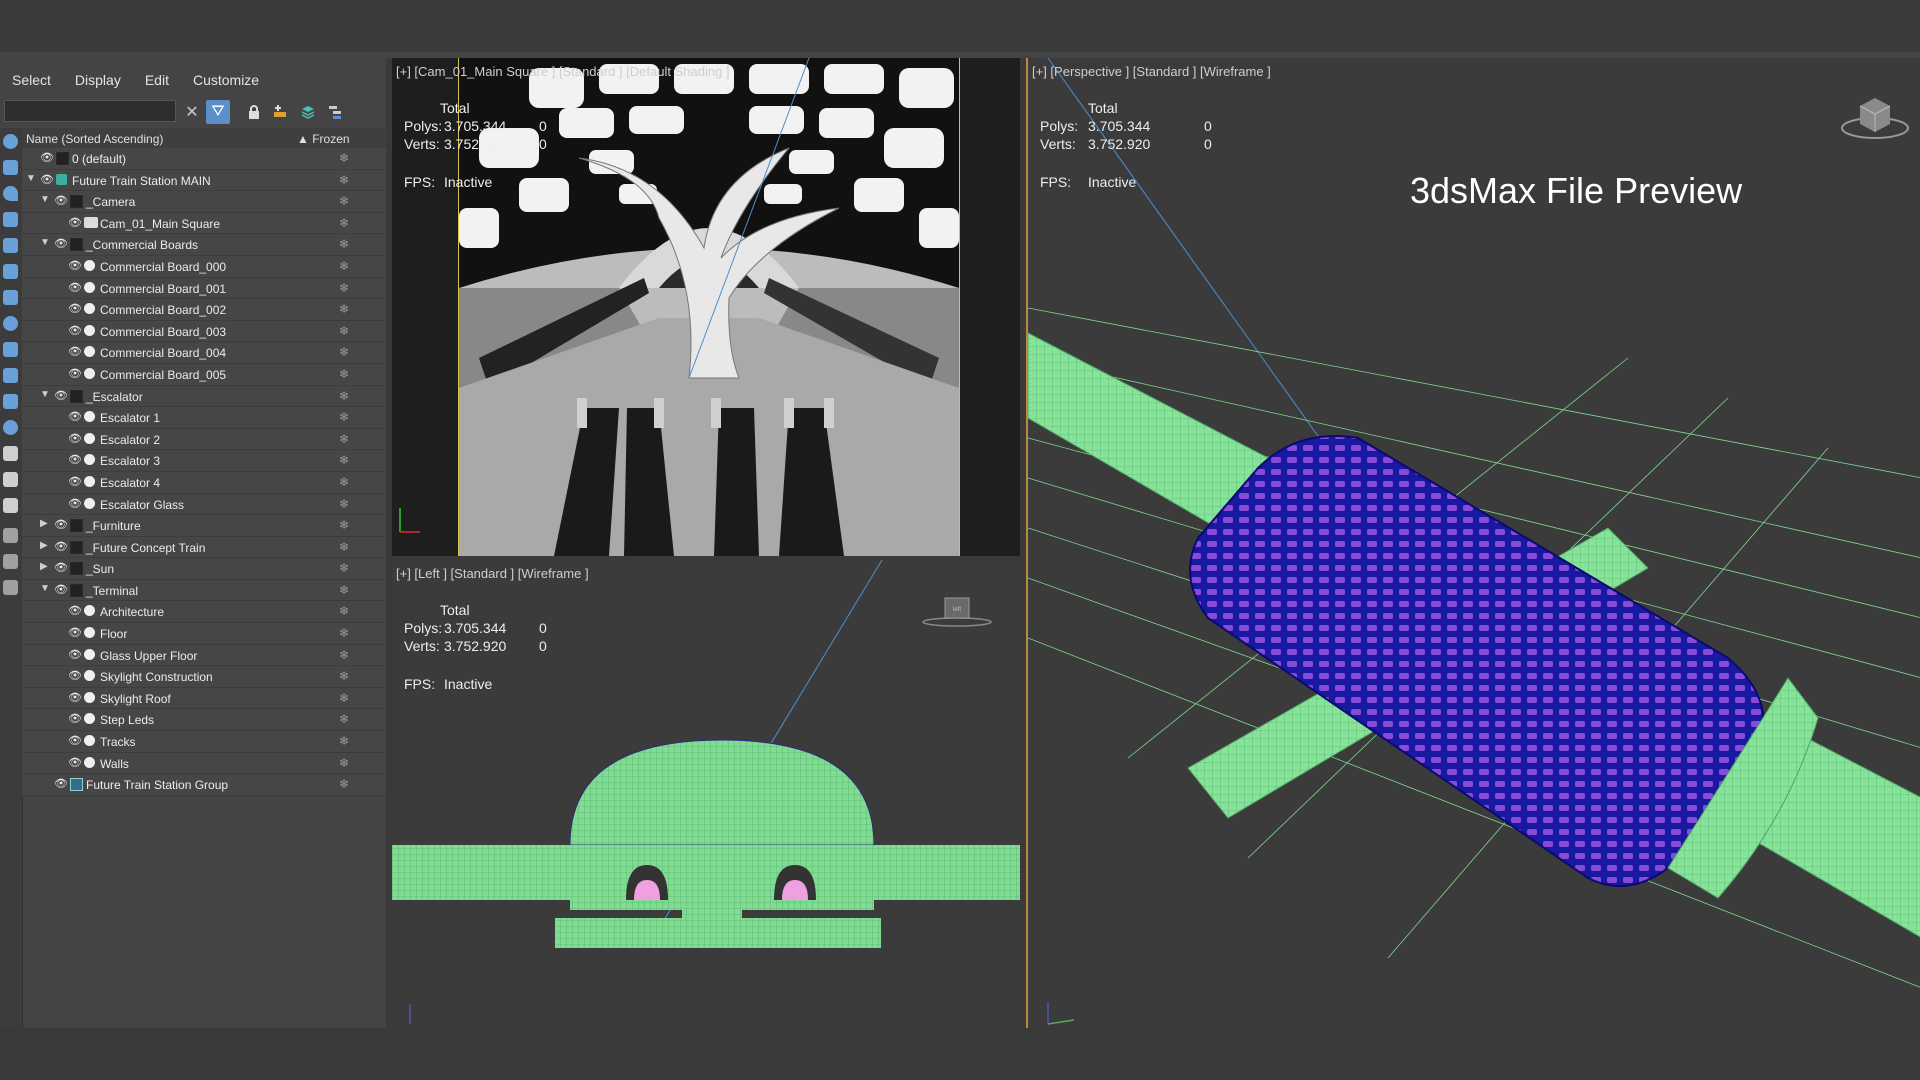  Describe the element at coordinates (218, 112) in the screenshot. I see `filter-toggle-icon: ⛛` at that location.